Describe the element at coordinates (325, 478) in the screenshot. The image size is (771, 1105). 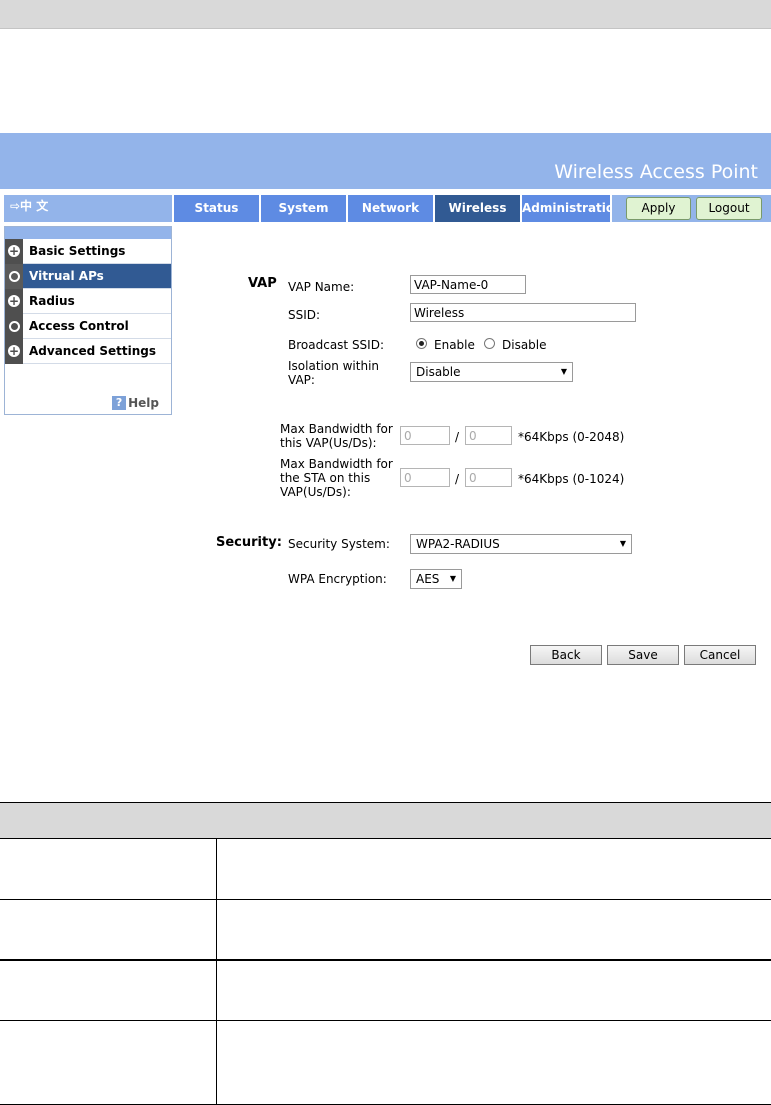
I see `bw-sta-label-line2: the STA on this` at that location.